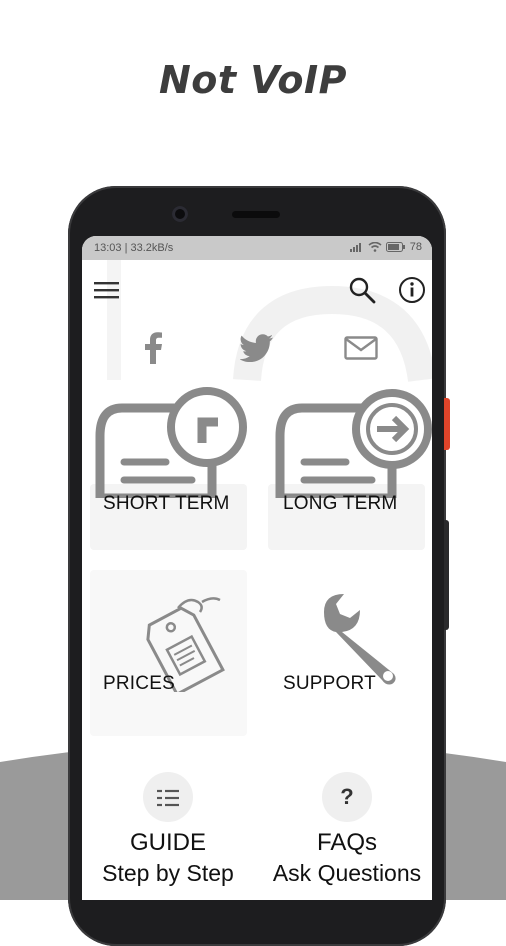 The height and width of the screenshot is (946, 506). I want to click on prices-label: PRICES, so click(139, 684).